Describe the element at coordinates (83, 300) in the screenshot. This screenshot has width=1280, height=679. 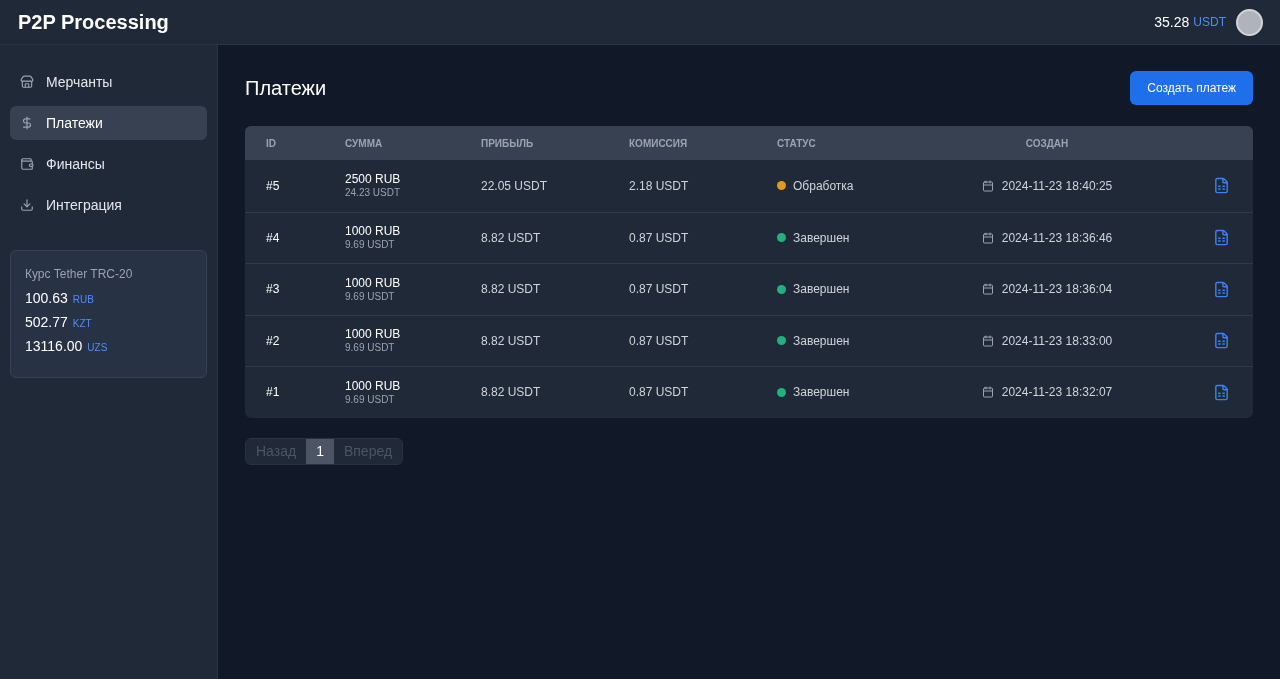
I see `rate-currency: RUB` at that location.